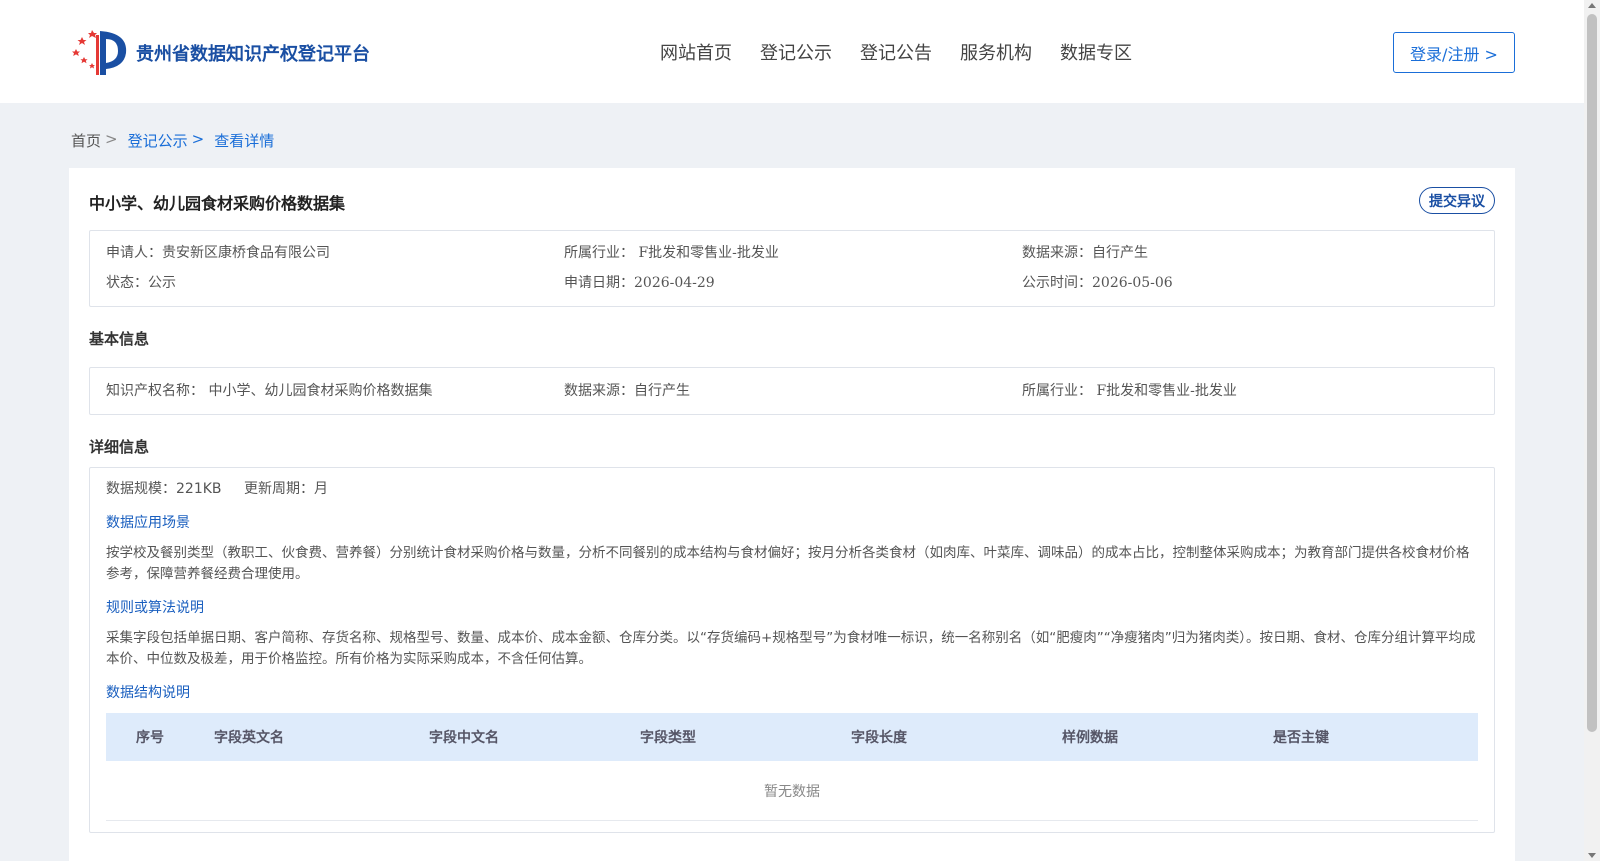  What do you see at coordinates (1097, 283) in the screenshot?
I see `publish-date-field: 公示时间：2026-05-06` at bounding box center [1097, 283].